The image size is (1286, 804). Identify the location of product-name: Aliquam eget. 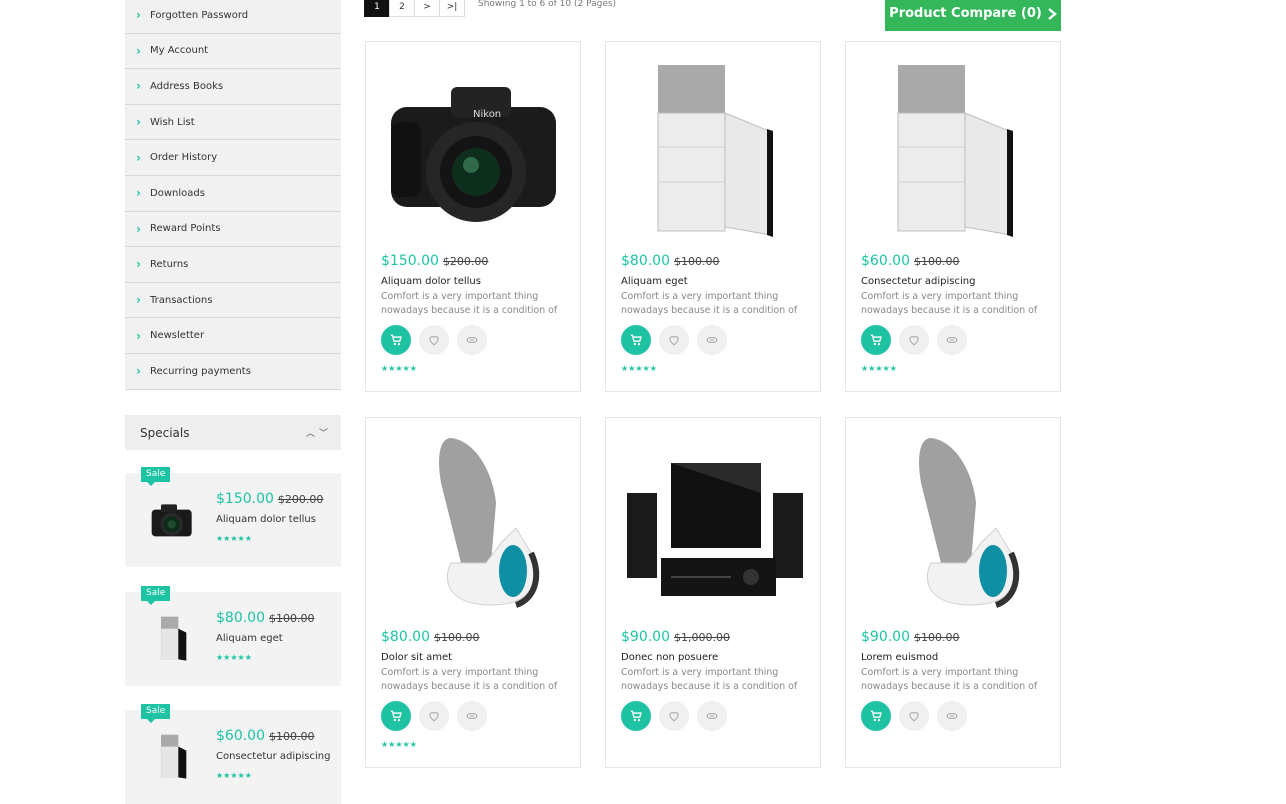
(654, 281).